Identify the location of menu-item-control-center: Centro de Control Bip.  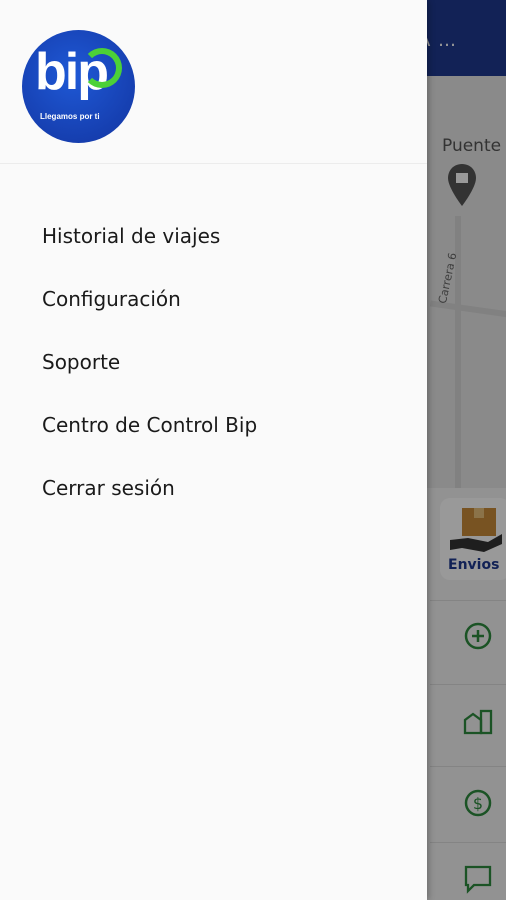
(213, 425).